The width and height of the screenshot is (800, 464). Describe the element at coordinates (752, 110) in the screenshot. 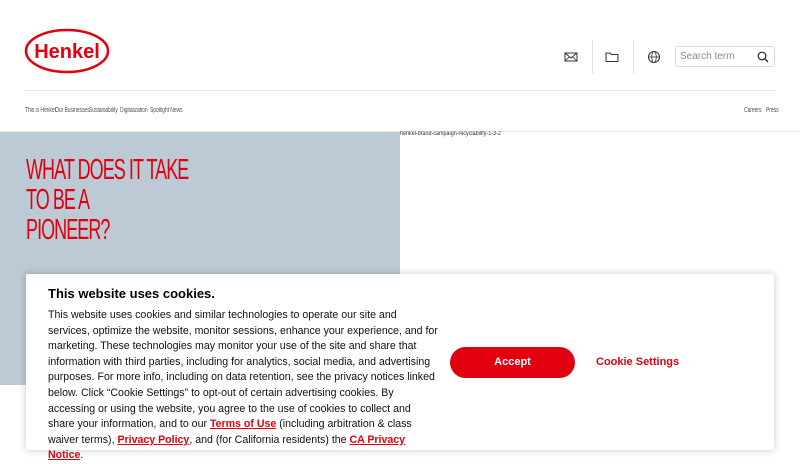

I see `nav-item-careers: Careers` at that location.